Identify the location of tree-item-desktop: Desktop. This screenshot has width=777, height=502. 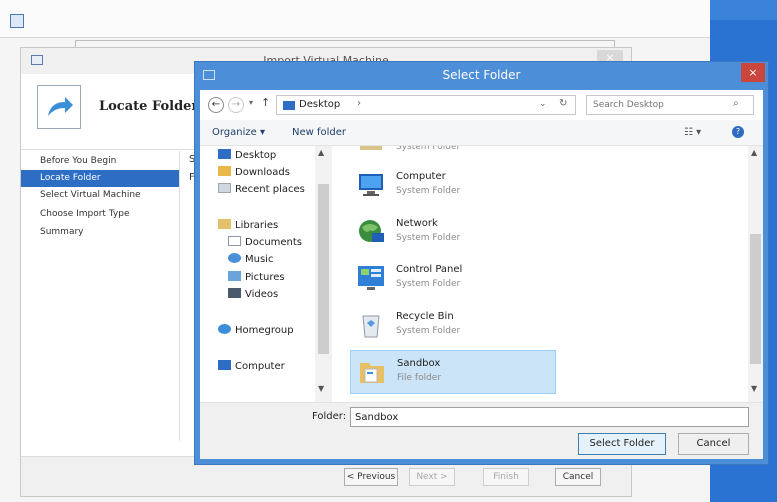
(247, 156).